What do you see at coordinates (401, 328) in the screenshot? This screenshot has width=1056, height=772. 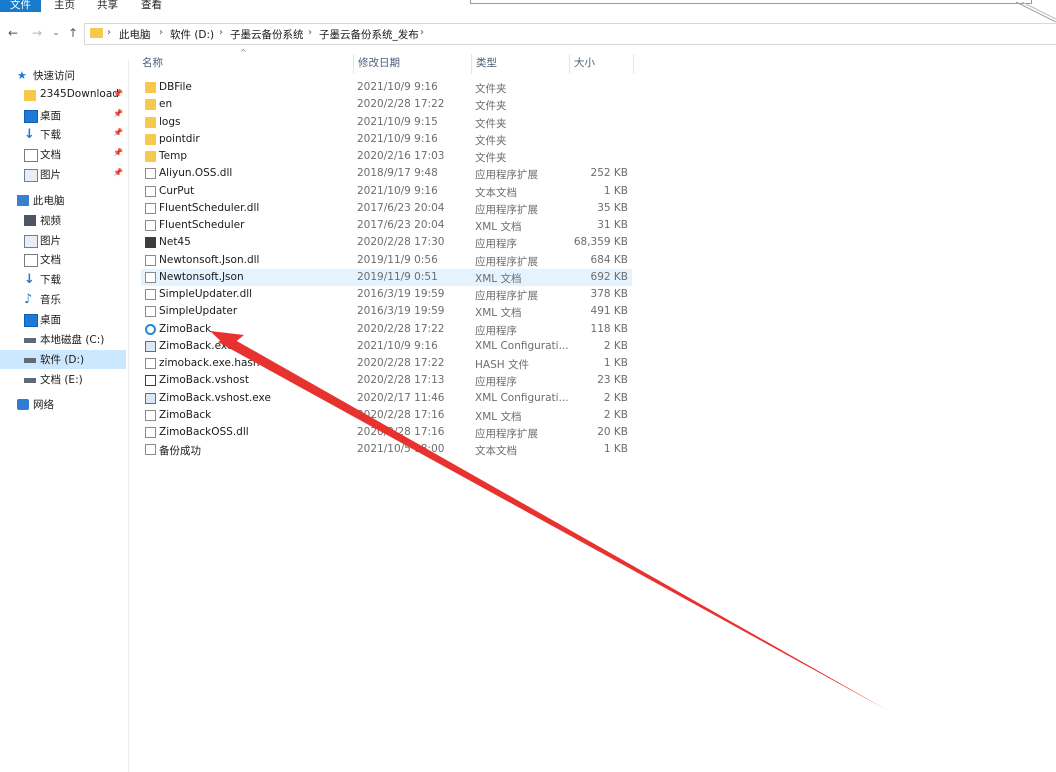 I see `file-date-modified: 2020/2/28 17:22` at bounding box center [401, 328].